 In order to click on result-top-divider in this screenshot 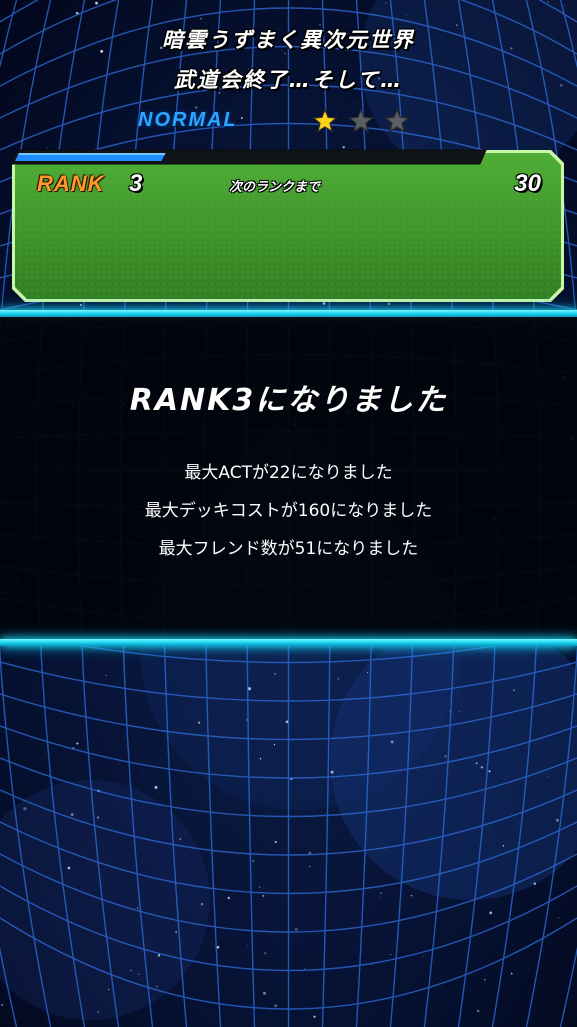, I will do `click(288, 313)`.